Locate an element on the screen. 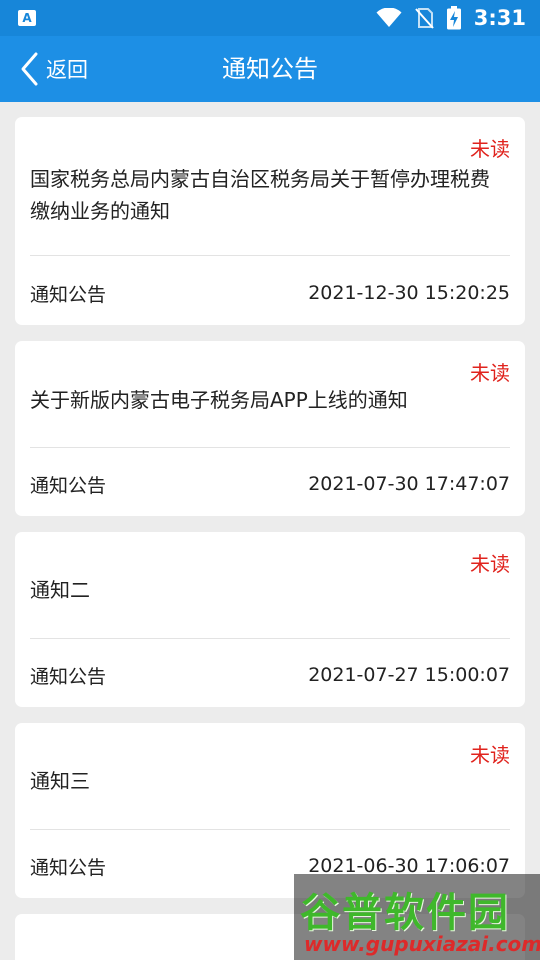 The width and height of the screenshot is (540, 960). notice-title: 国家税务总局内蒙古自治区税务局关于暂停办理税费缴纳业务的通知 is located at coordinates (260, 195).